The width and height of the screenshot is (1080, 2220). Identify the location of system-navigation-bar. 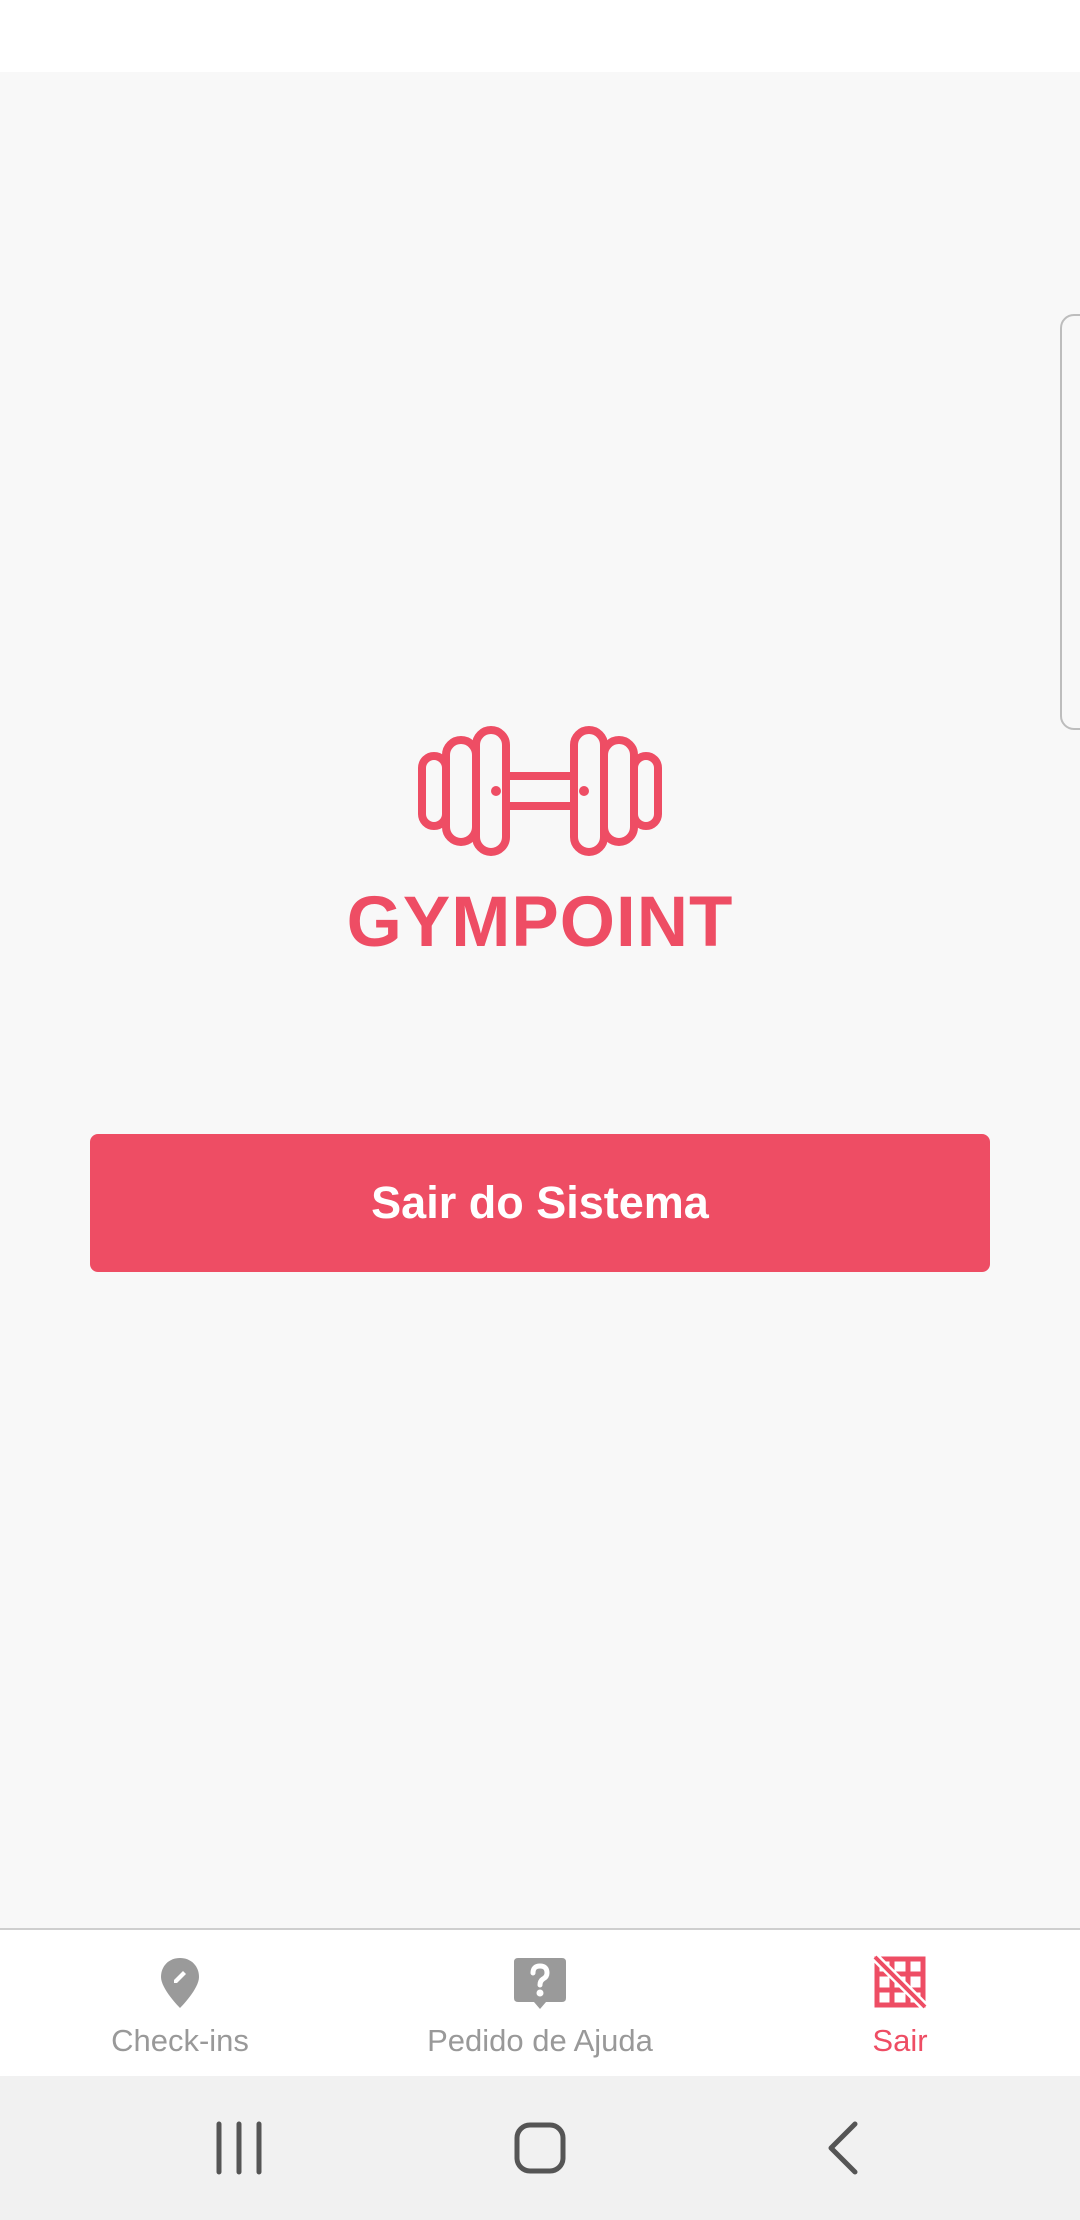
(540, 2148).